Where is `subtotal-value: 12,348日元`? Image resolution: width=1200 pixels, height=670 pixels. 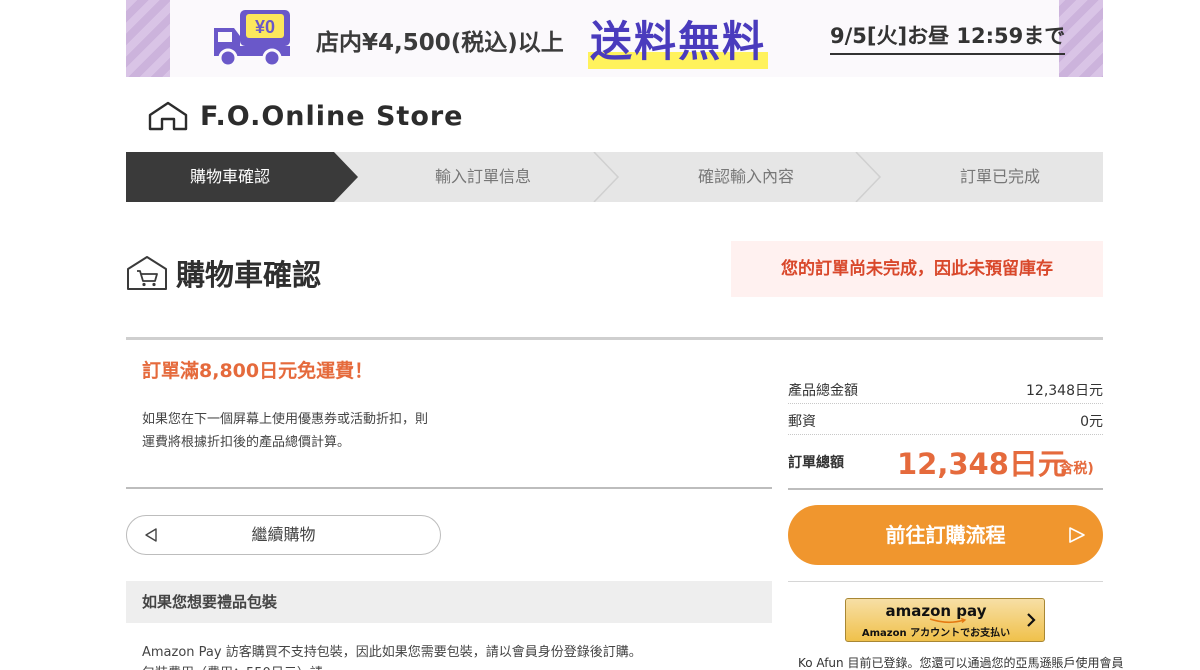
subtotal-value: 12,348日元 is located at coordinates (1064, 391).